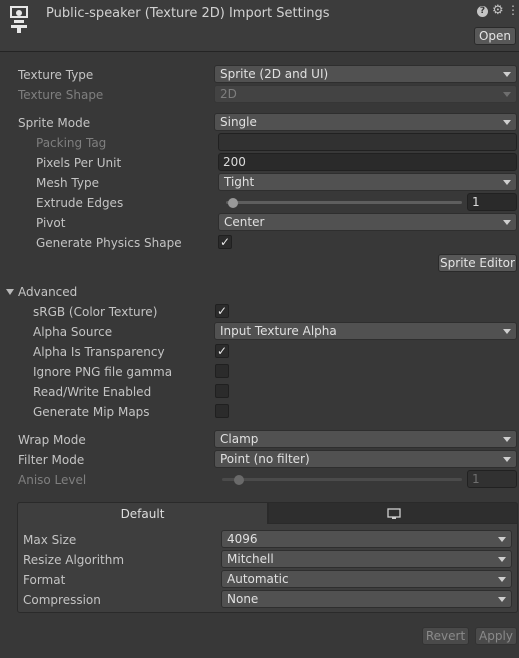  Describe the element at coordinates (492, 202) in the screenshot. I see `extrude-edges-field: 1` at that location.